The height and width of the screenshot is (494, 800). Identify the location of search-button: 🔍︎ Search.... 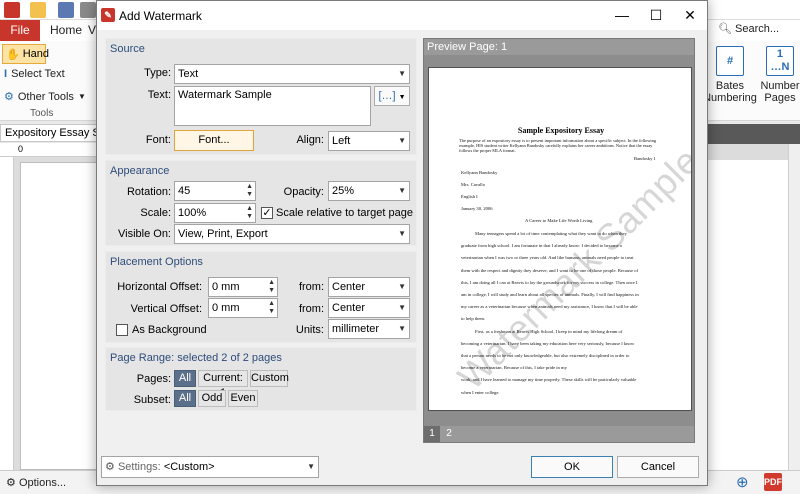
(748, 28).